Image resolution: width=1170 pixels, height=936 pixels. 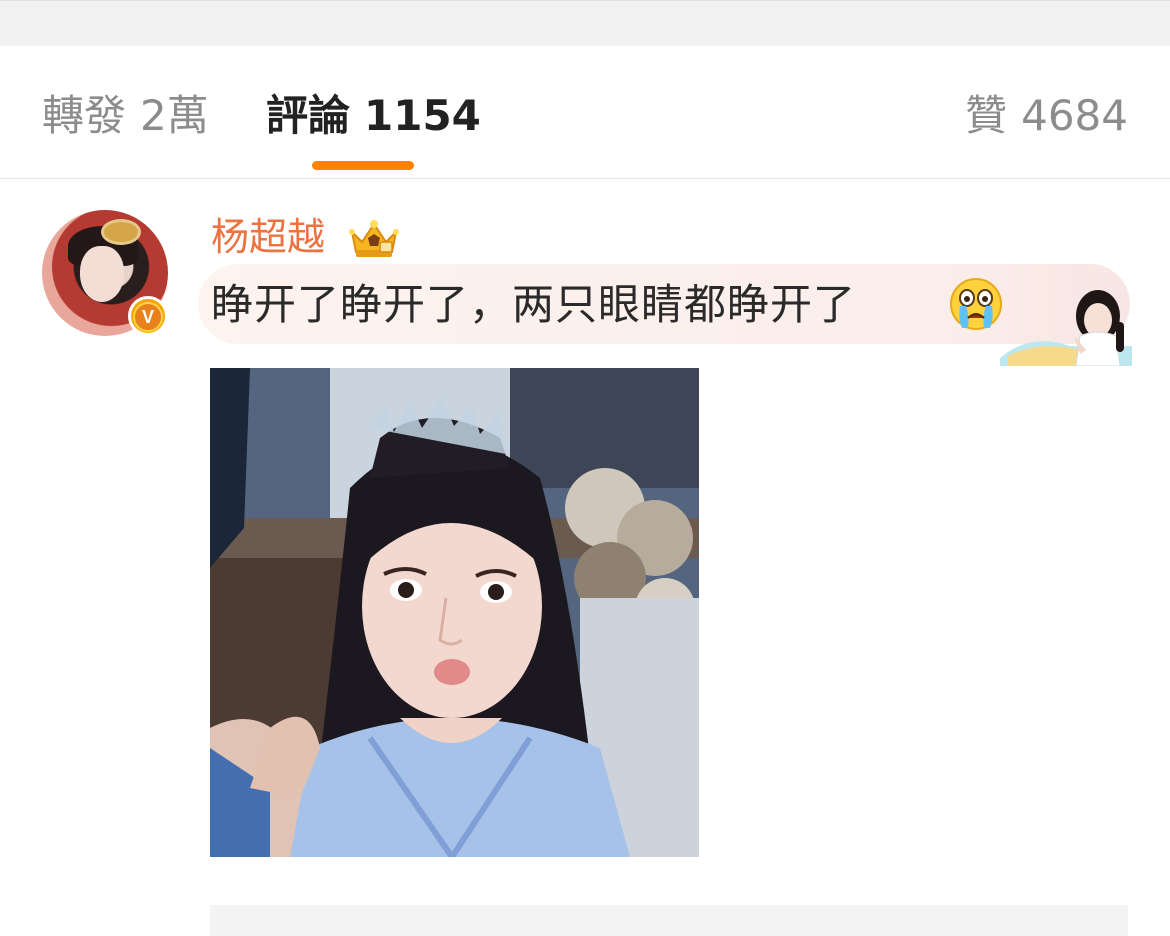 I want to click on tab-like: 贊 4684, so click(x=1046, y=116).